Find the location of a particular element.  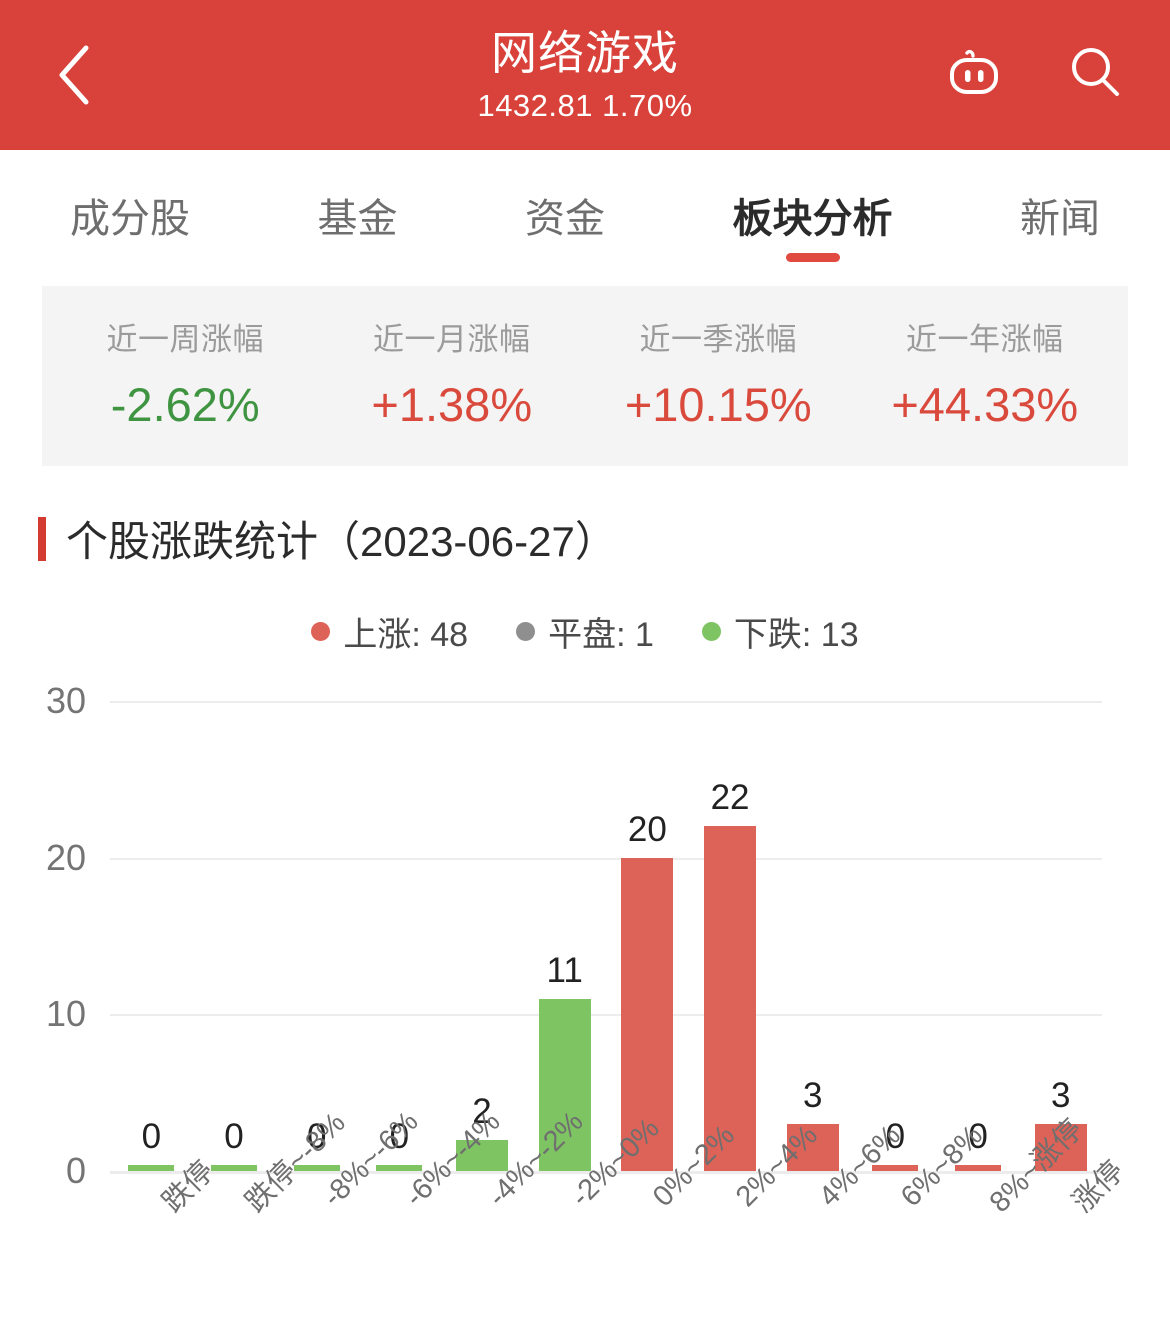

header-actions is located at coordinates (1035, 75).